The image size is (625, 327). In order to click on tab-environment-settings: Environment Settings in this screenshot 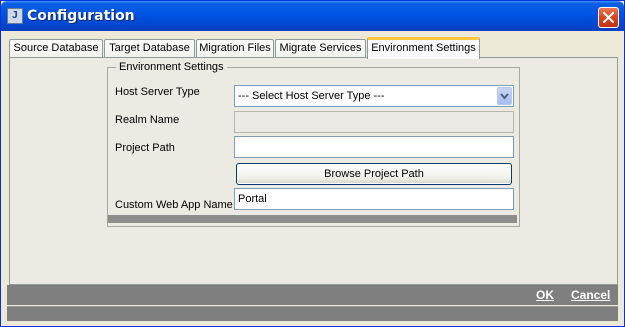, I will do `click(423, 48)`.